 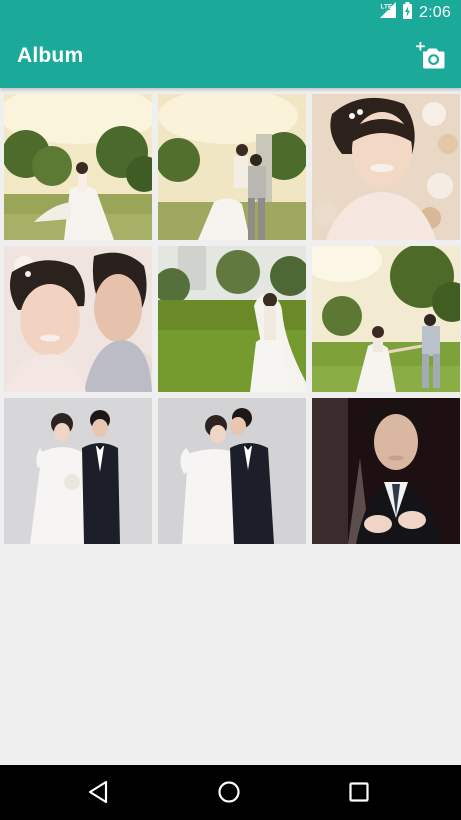 I want to click on status-bar: LTE 2:06, so click(x=230, y=12).